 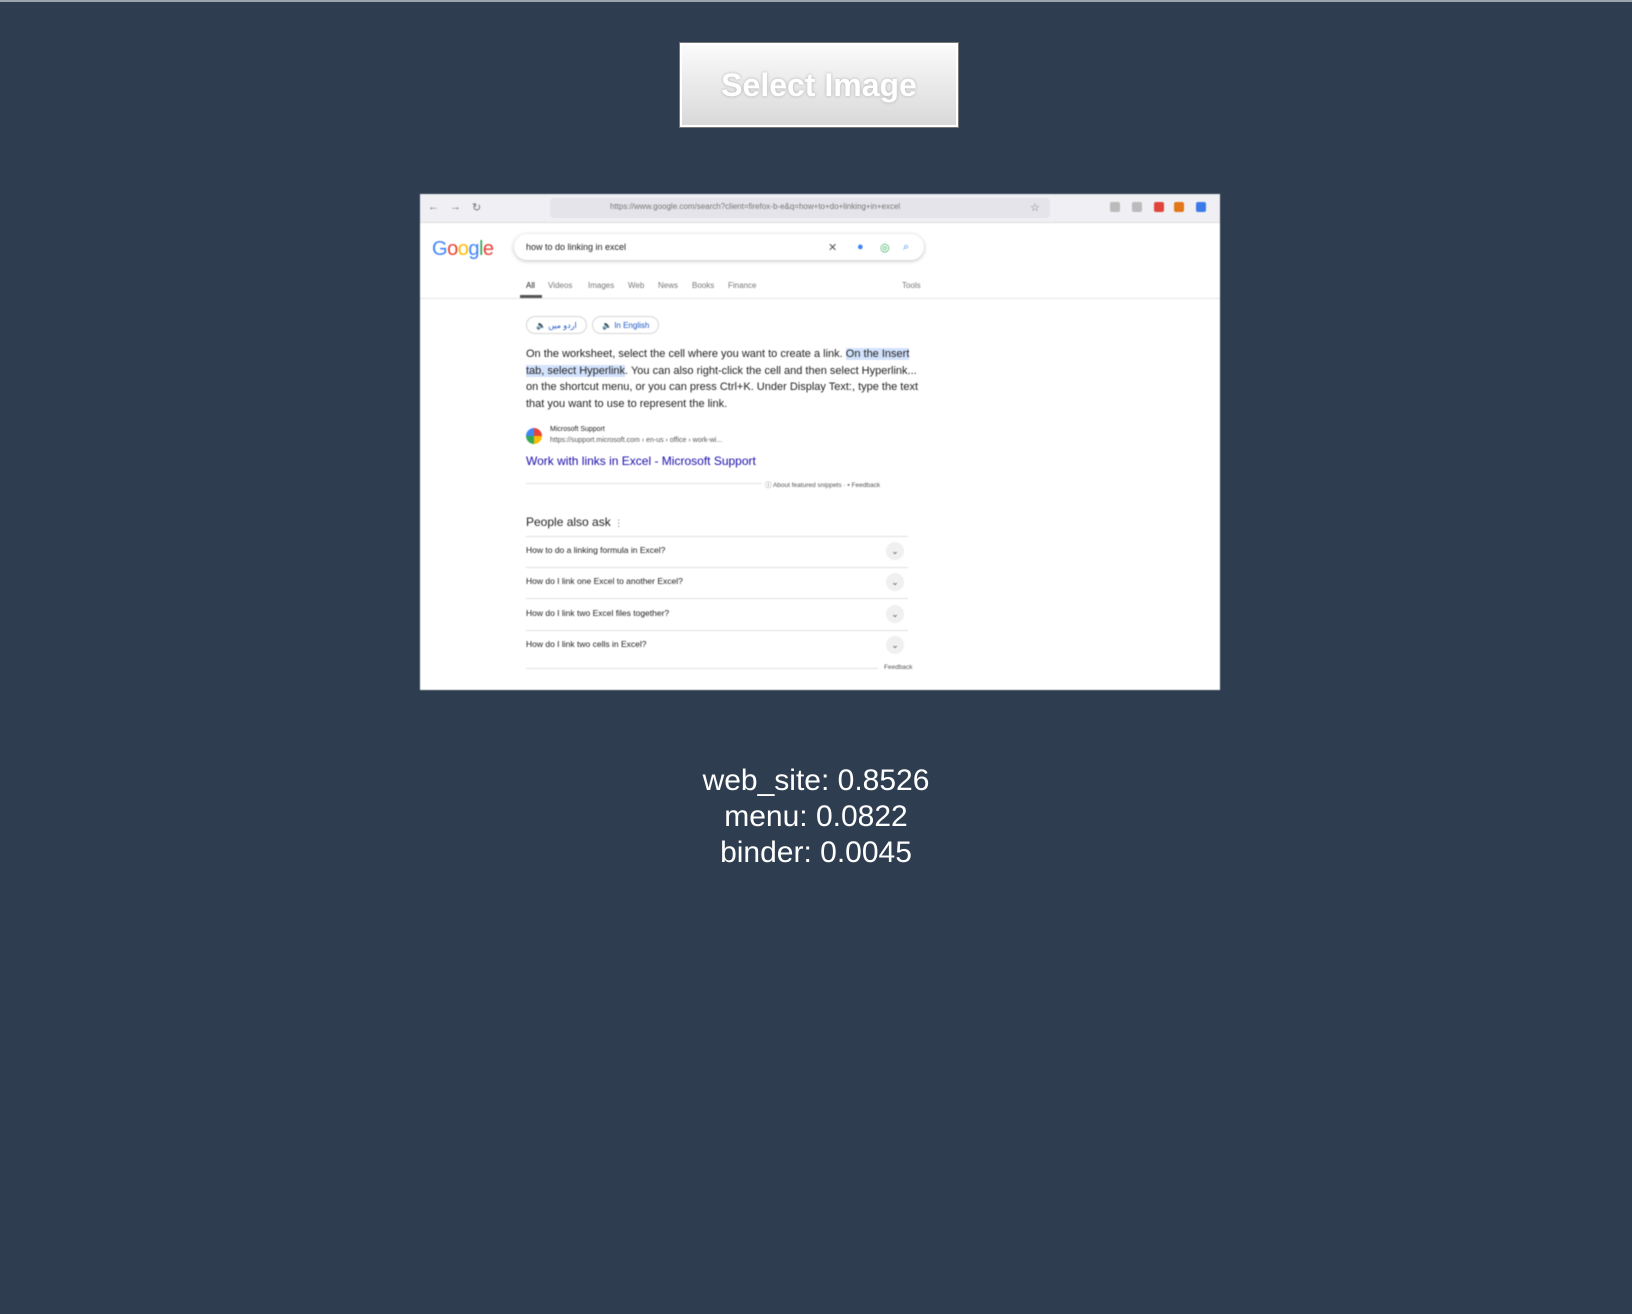 What do you see at coordinates (596, 550) in the screenshot?
I see `paa-question: How to do a linking formula in Excel?` at bounding box center [596, 550].